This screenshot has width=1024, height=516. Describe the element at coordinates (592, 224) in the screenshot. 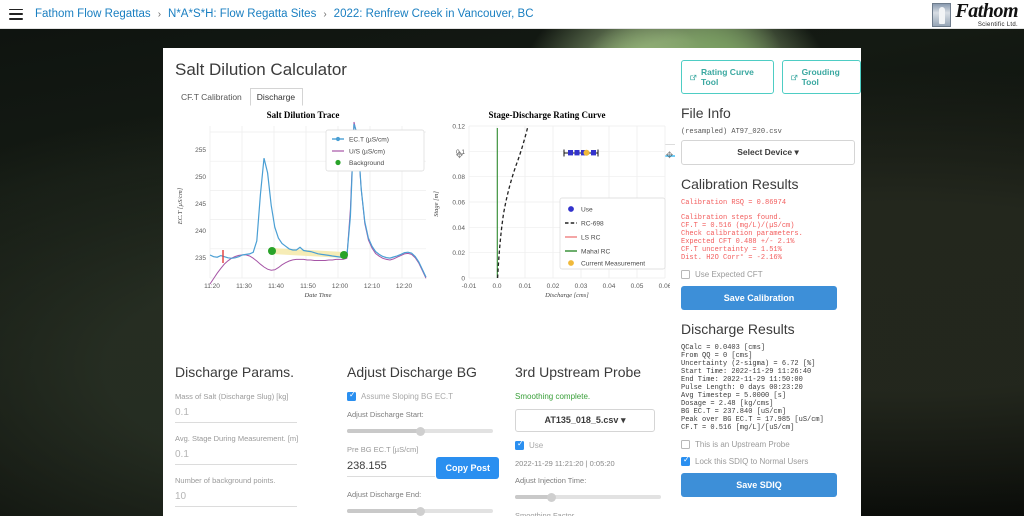

I see `legend-label: RC-698` at that location.